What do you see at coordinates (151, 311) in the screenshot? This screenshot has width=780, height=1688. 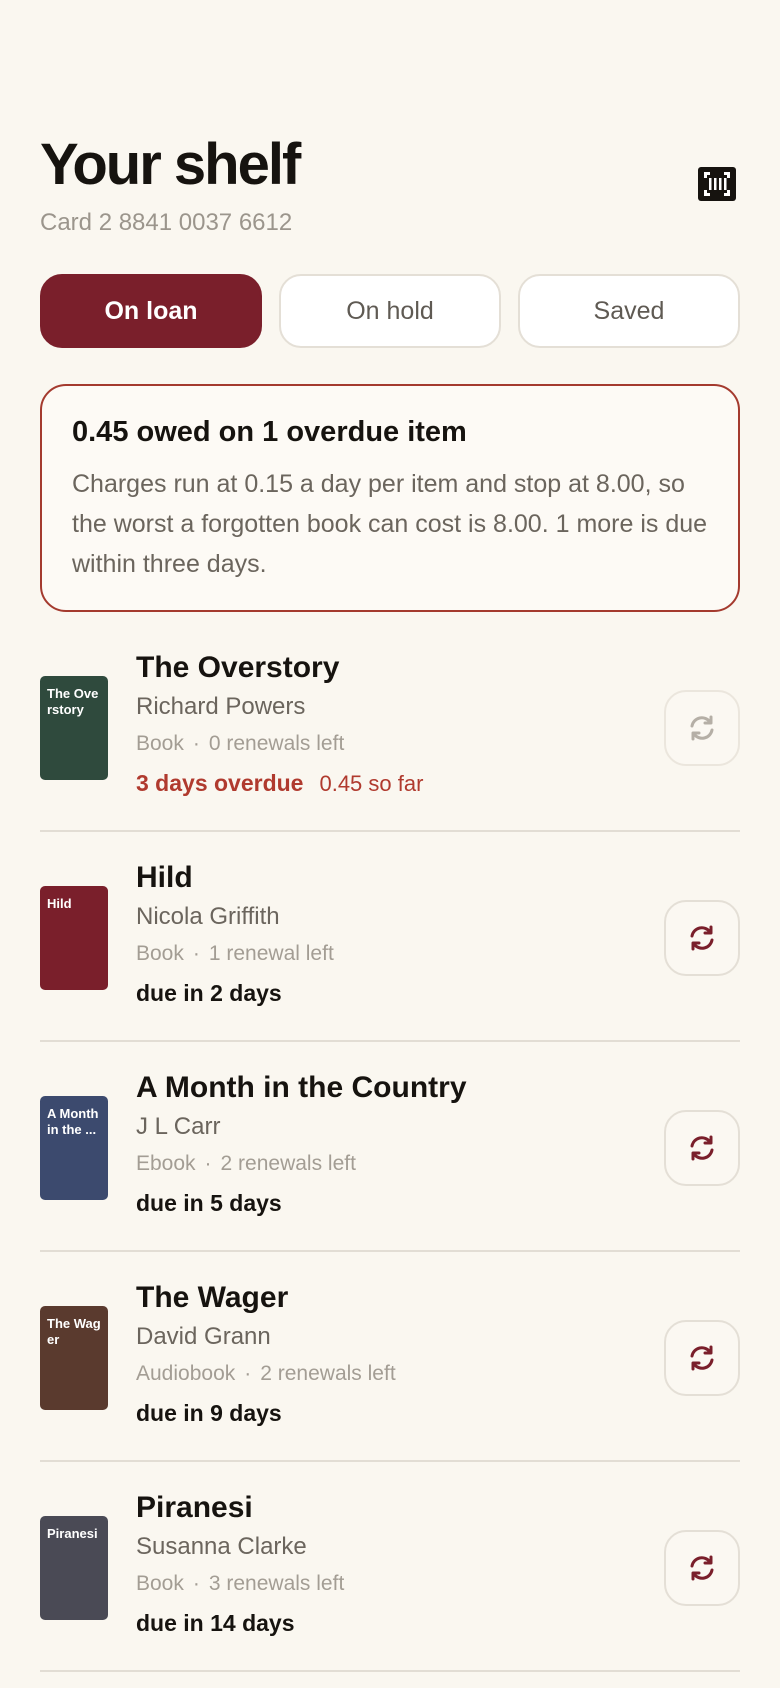 I see `tab-on-loan: On loan` at bounding box center [151, 311].